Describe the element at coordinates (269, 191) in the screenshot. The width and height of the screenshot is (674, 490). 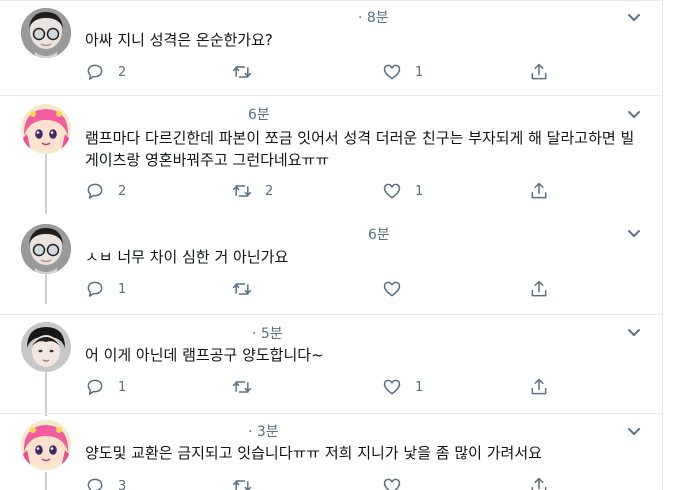
I see `retweet-count: 2` at that location.